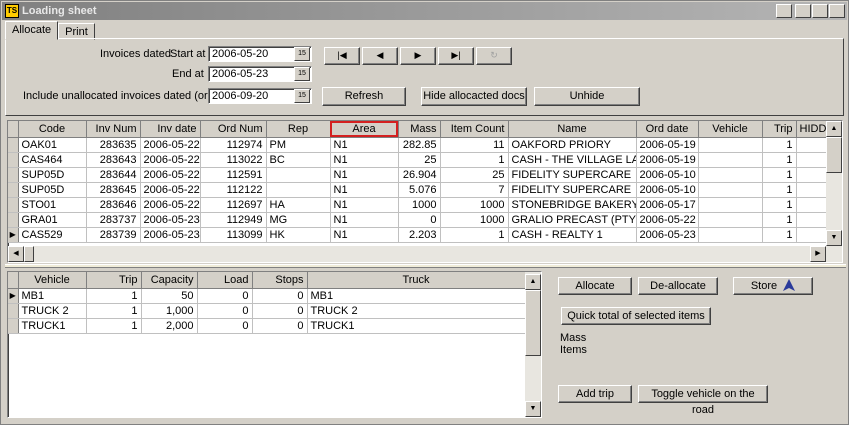 The image size is (849, 425). I want to click on column-header: Inv date, so click(170, 129).